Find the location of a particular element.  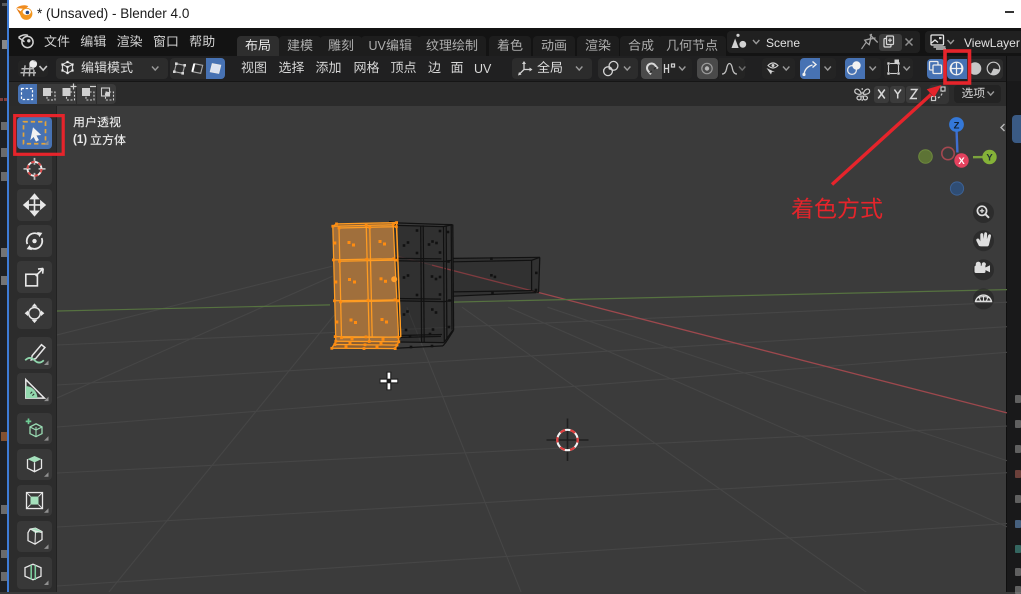

svg-text: X is located at coordinates (961, 161).